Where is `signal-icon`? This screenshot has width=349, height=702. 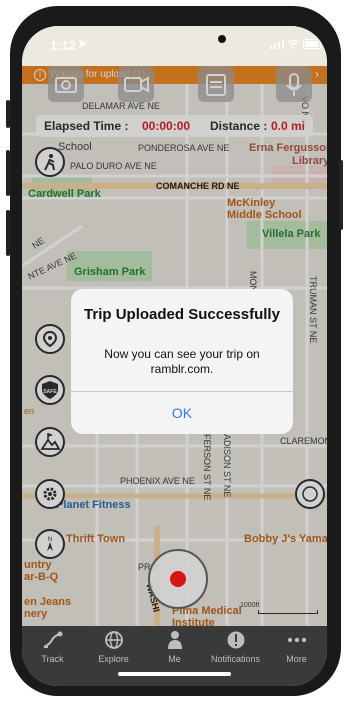
signal-icon is located at coordinates (277, 44).